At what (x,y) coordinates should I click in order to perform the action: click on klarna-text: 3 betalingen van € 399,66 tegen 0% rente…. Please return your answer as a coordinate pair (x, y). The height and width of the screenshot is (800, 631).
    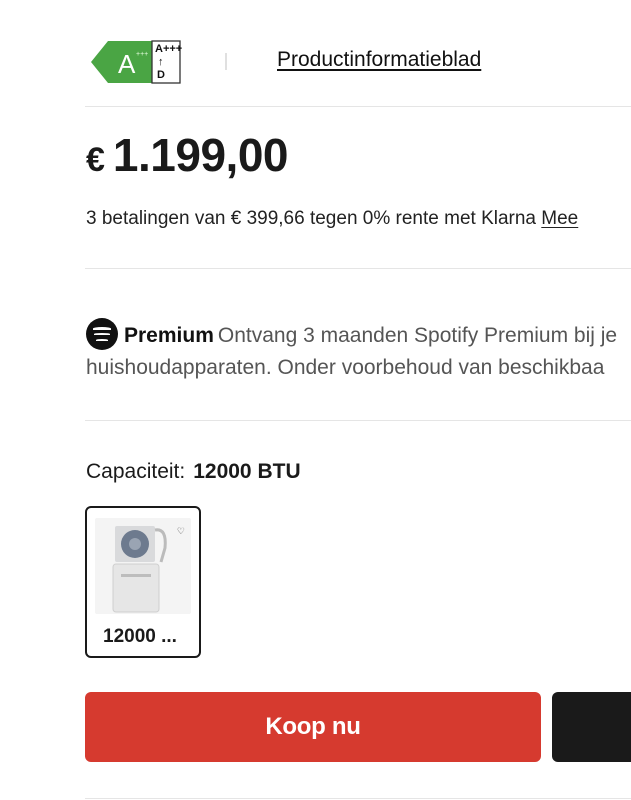
    Looking at the image, I should click on (311, 218).